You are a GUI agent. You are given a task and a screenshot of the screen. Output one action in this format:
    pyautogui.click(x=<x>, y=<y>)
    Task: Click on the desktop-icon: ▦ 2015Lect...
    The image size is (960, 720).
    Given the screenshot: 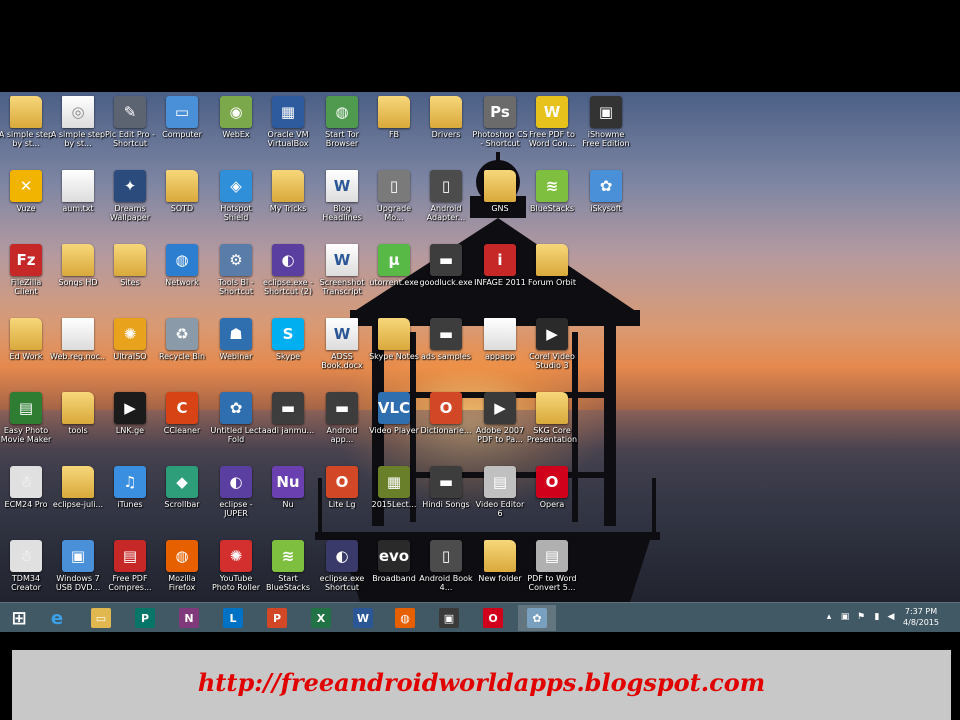 What is the action you would take?
    pyautogui.click(x=394, y=500)
    